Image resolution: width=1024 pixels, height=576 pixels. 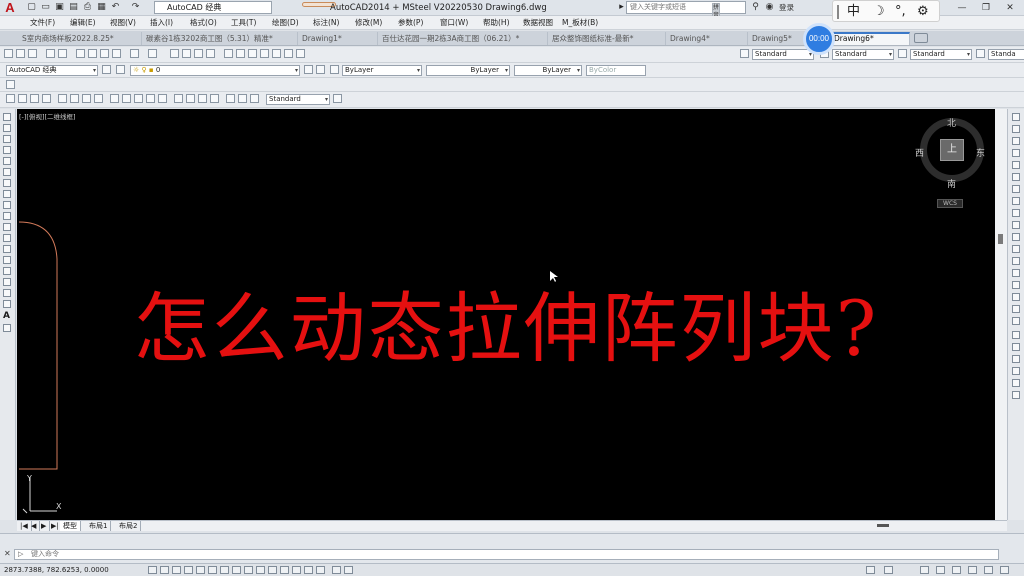 What do you see at coordinates (320, 570) in the screenshot?
I see `annotation-monitor-icon` at bounding box center [320, 570].